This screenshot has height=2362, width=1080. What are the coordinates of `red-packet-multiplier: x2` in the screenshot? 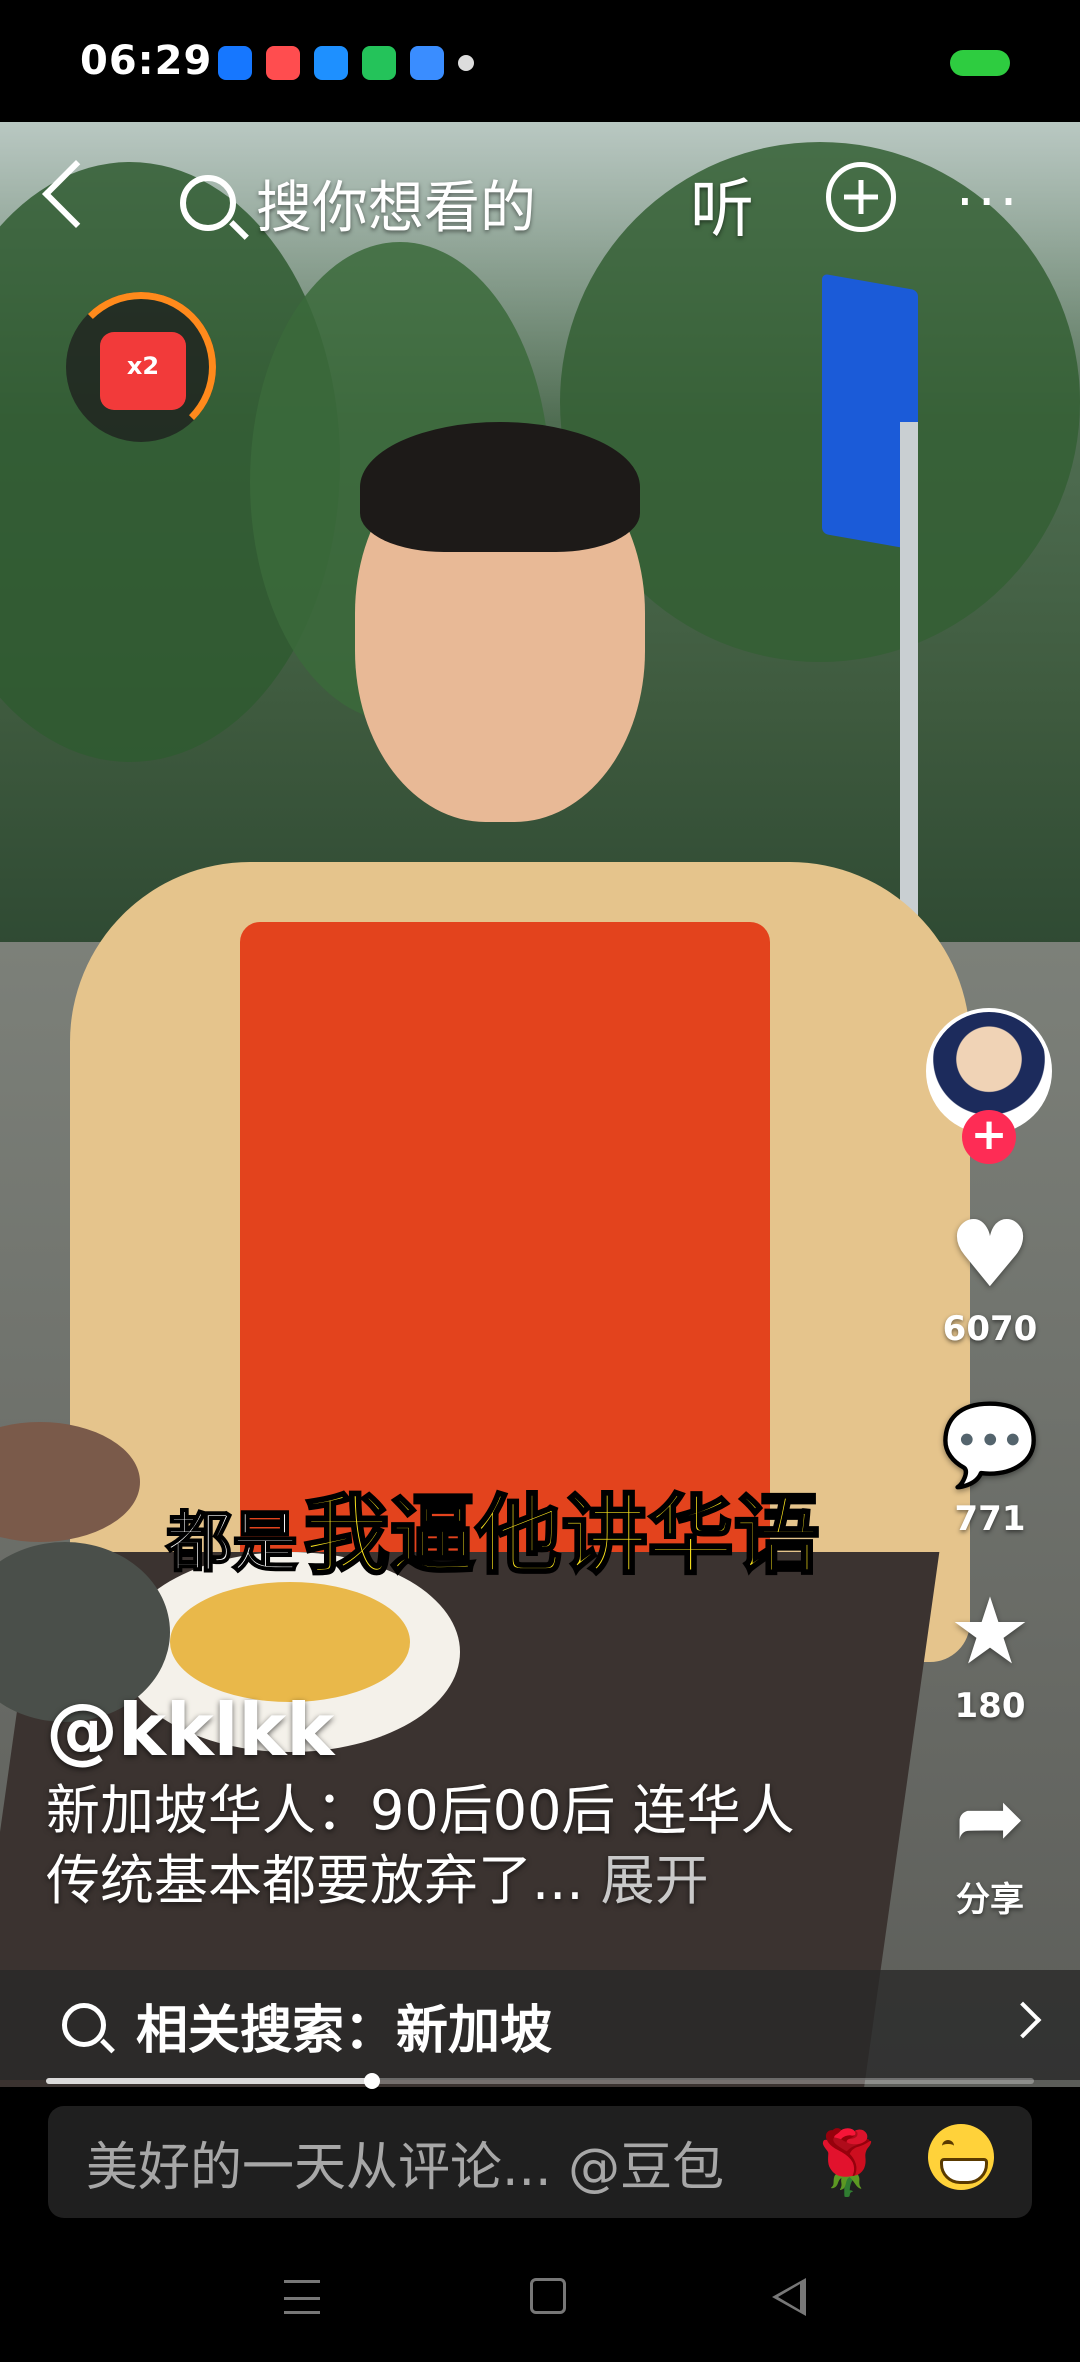 It's located at (143, 366).